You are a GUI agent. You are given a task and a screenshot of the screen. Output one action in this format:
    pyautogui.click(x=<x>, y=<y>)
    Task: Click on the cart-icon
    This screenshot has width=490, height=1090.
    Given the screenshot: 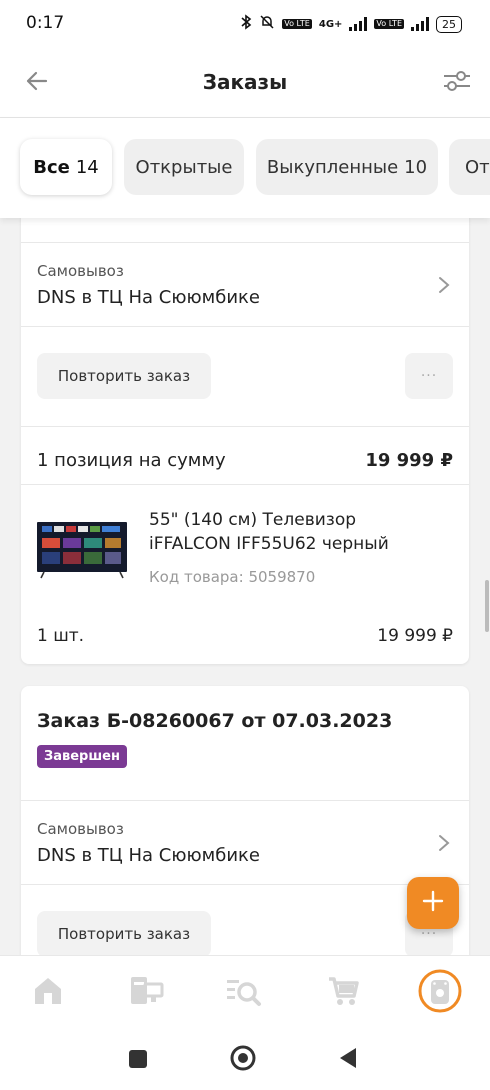 What is the action you would take?
    pyautogui.click(x=343, y=993)
    